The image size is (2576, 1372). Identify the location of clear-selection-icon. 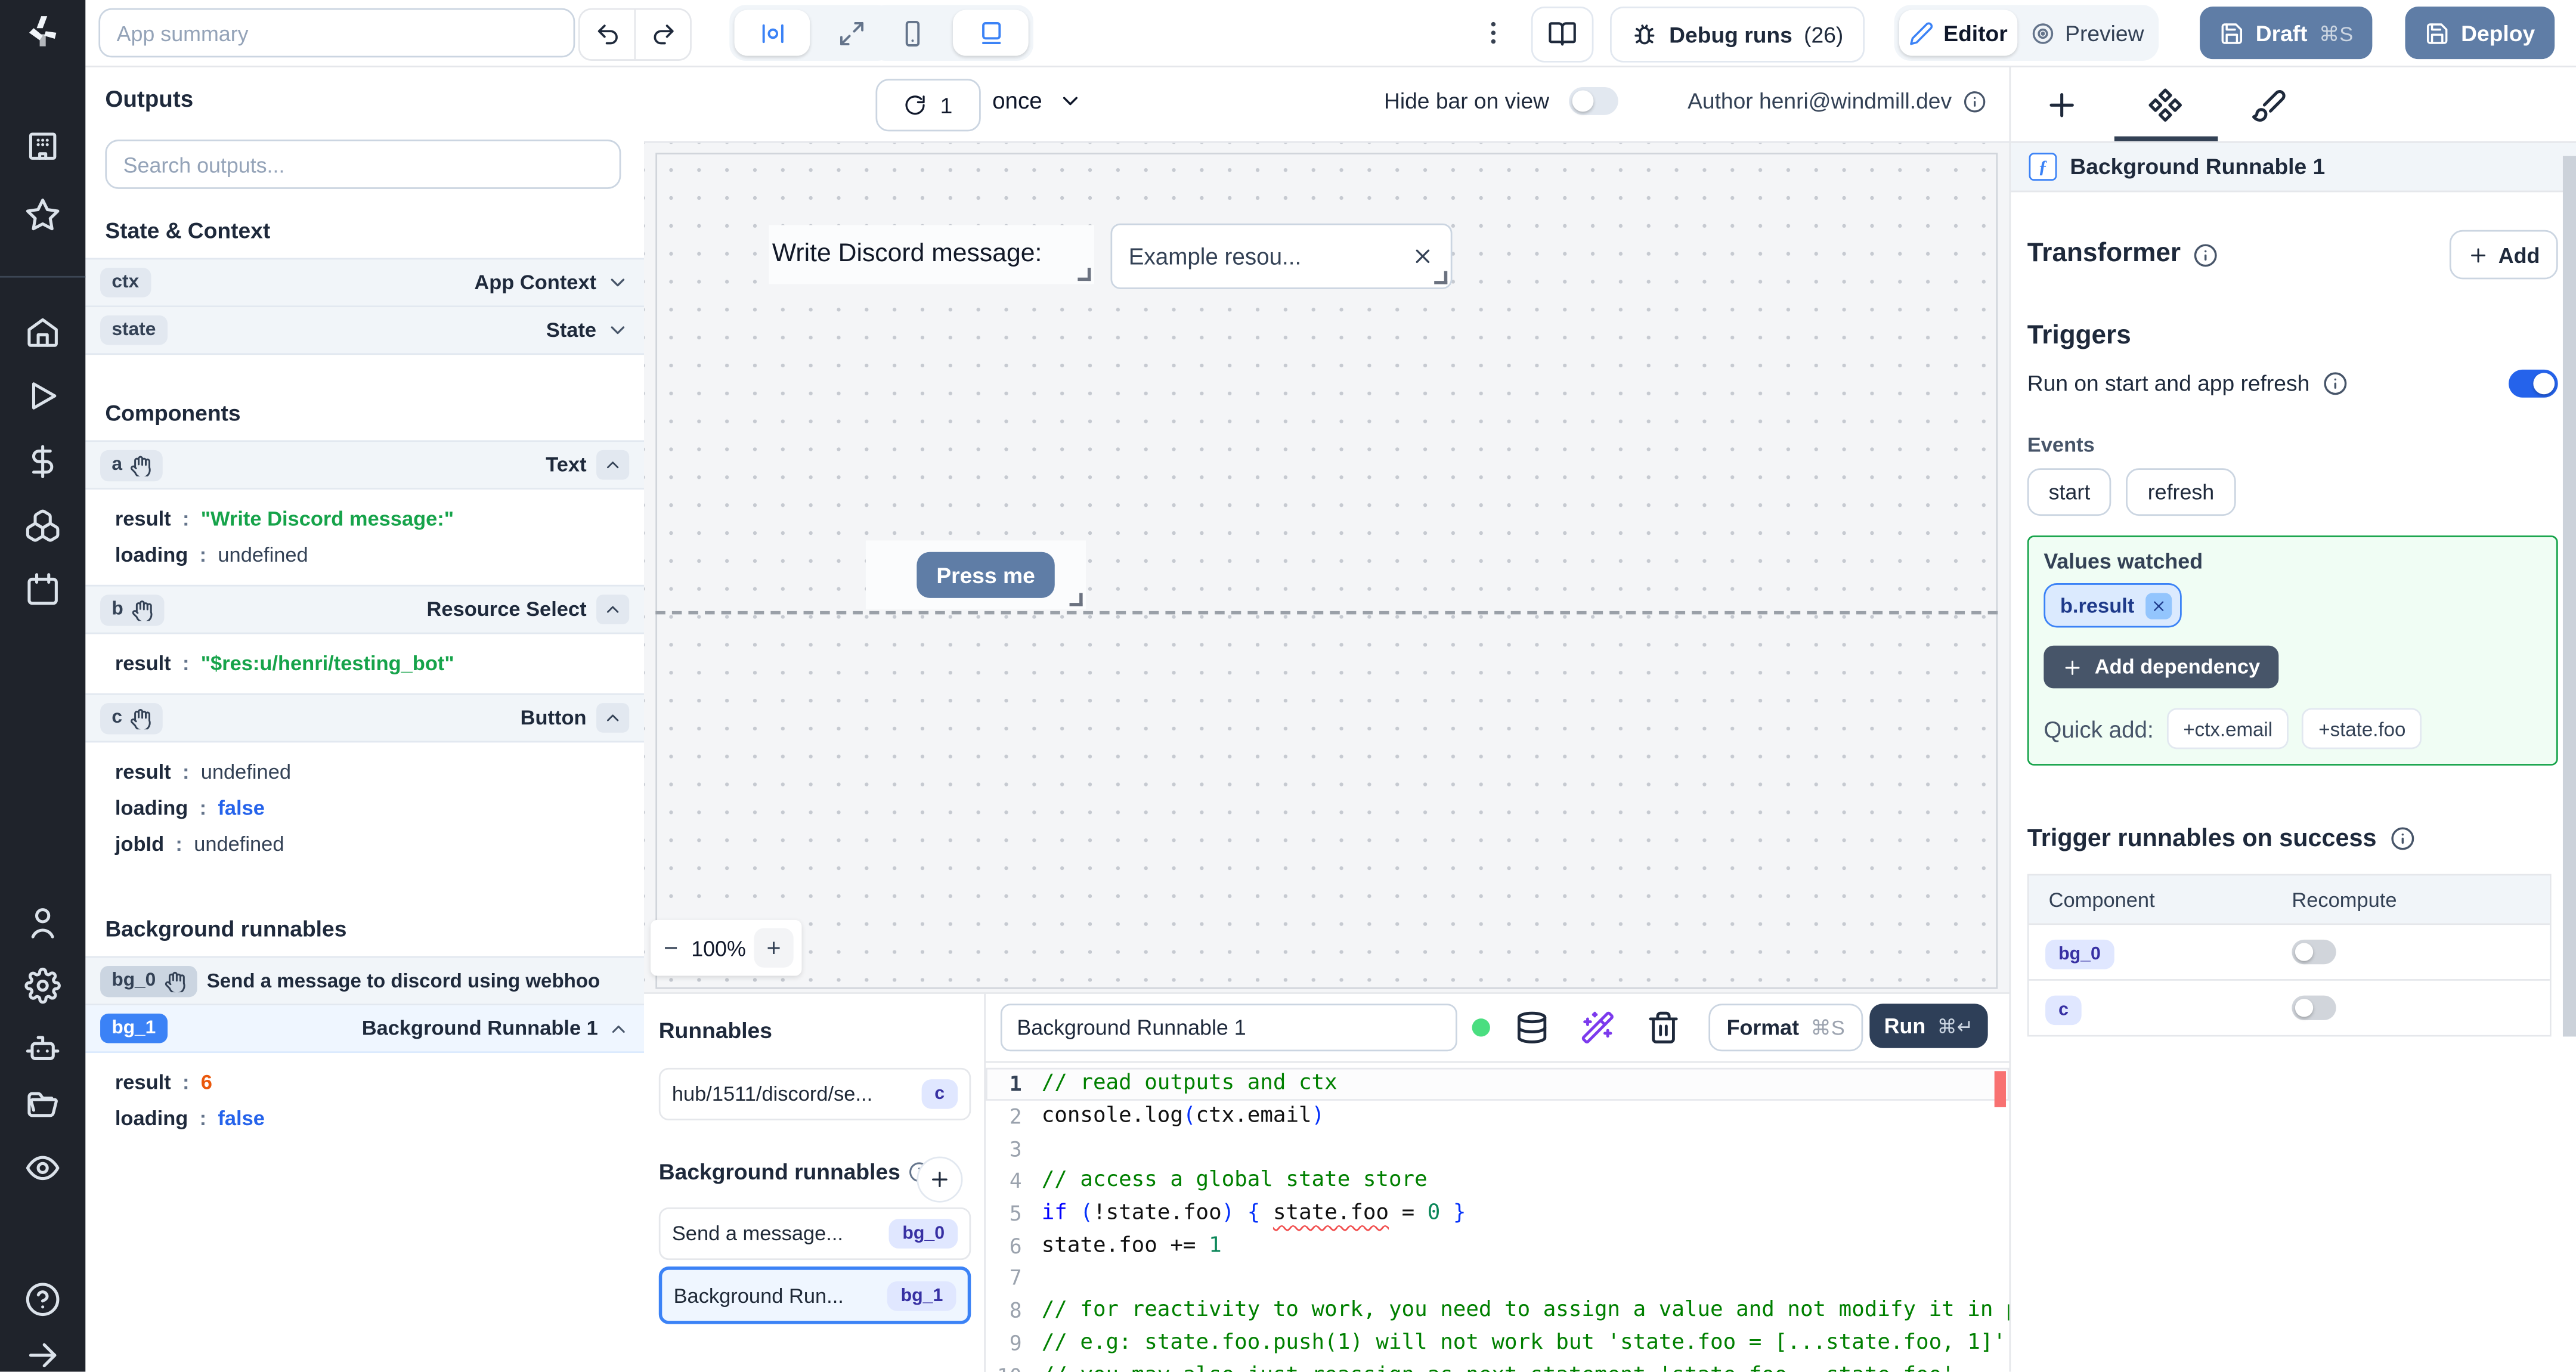
(1423, 256).